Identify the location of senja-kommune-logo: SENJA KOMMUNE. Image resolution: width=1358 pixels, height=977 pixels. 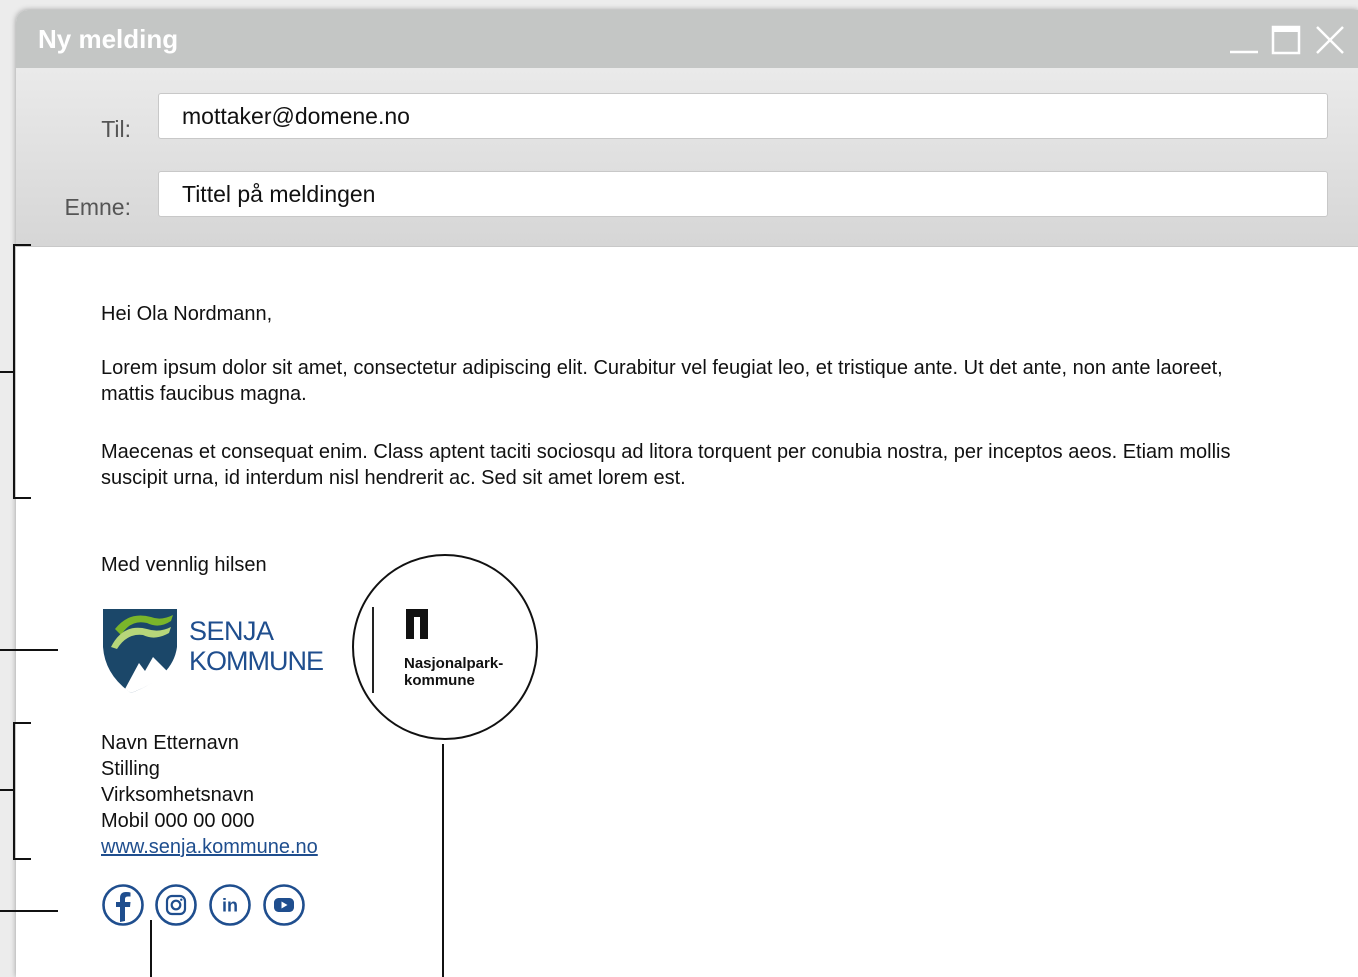
(231, 651).